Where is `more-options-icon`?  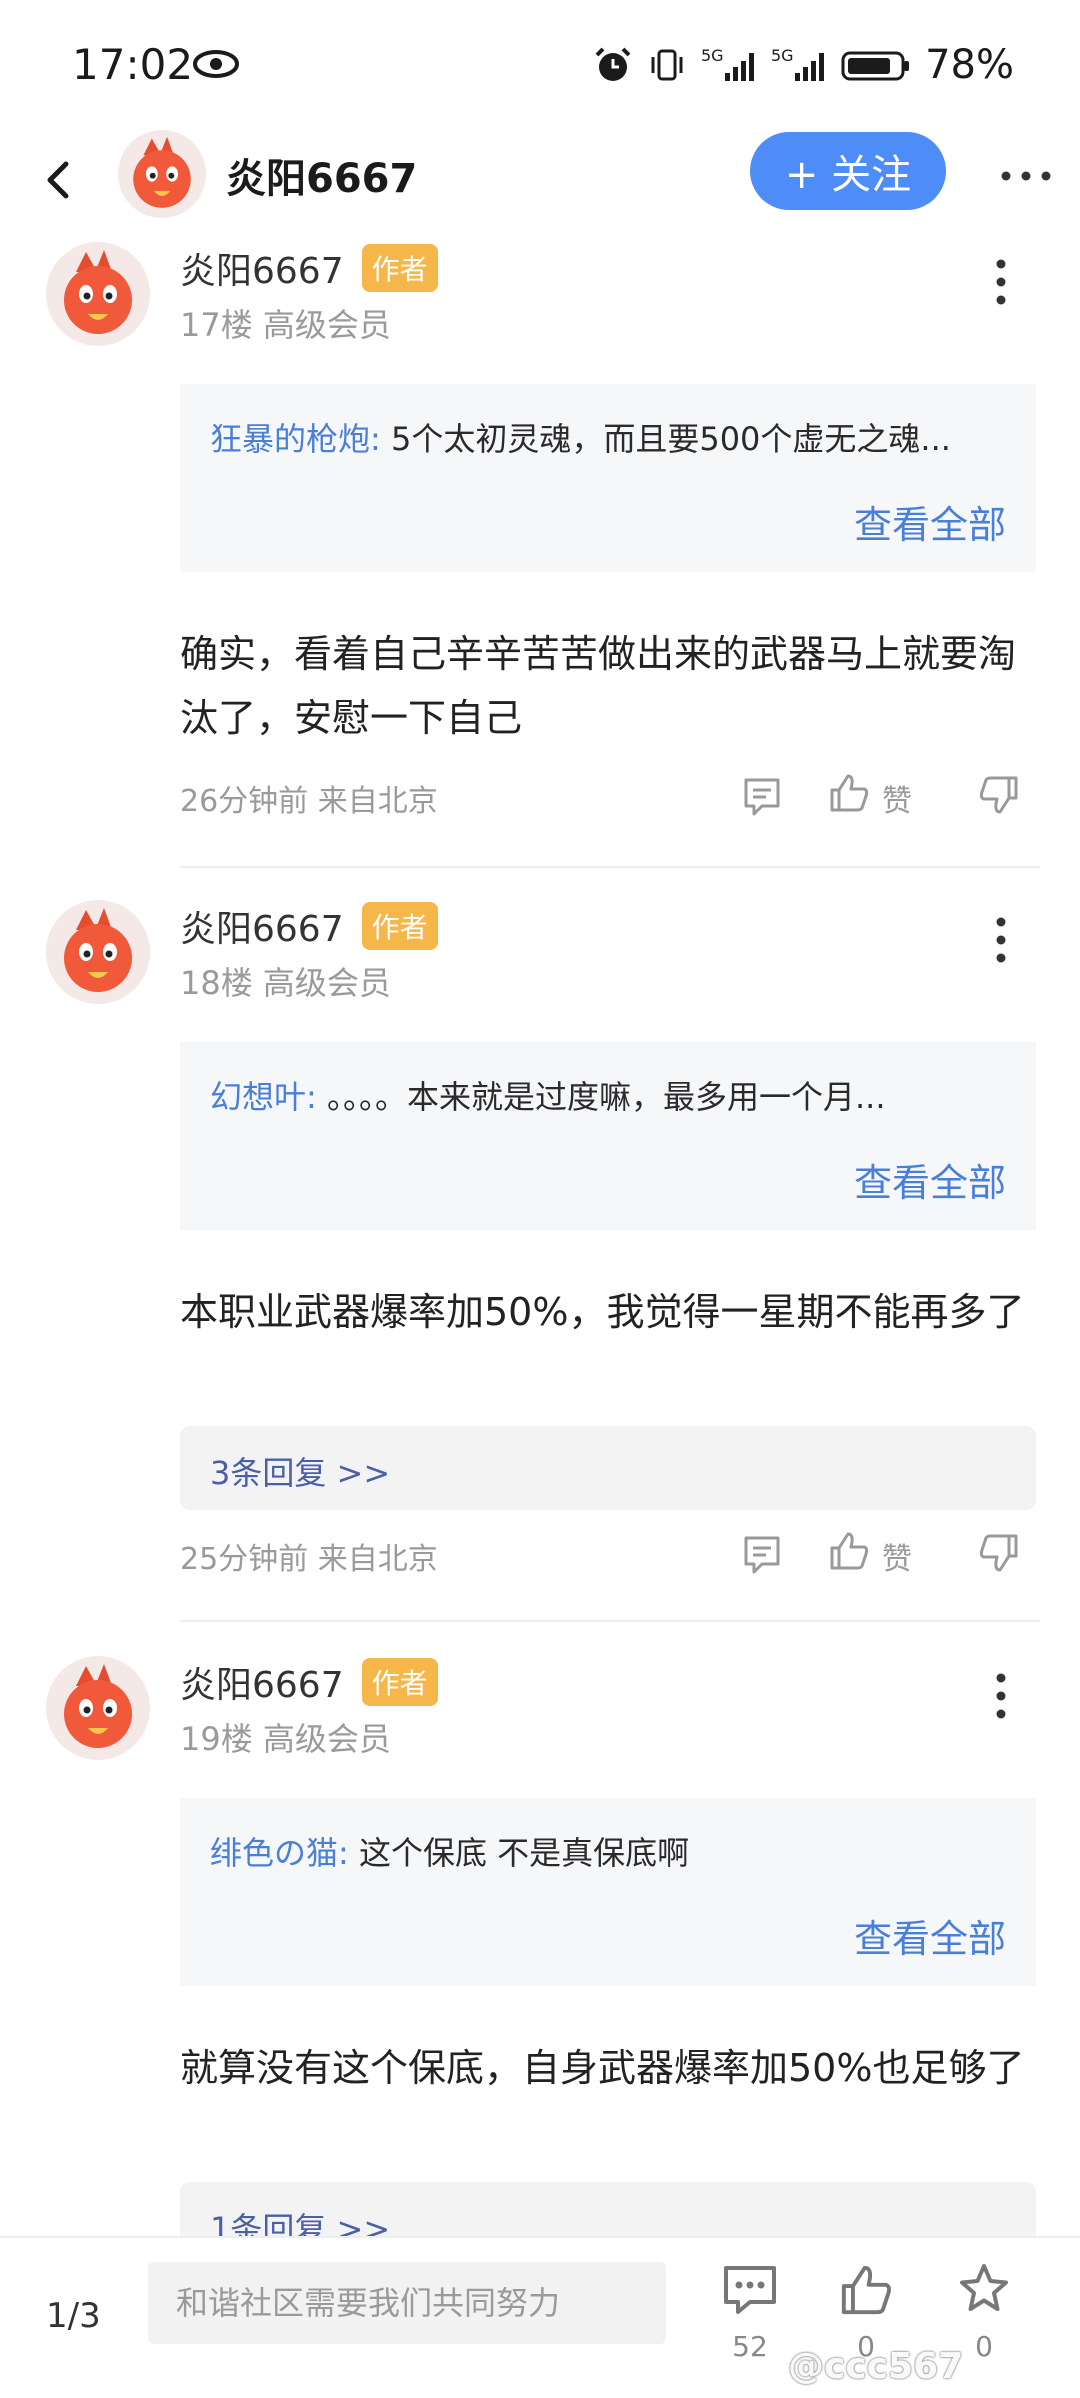
more-options-icon is located at coordinates (1026, 176).